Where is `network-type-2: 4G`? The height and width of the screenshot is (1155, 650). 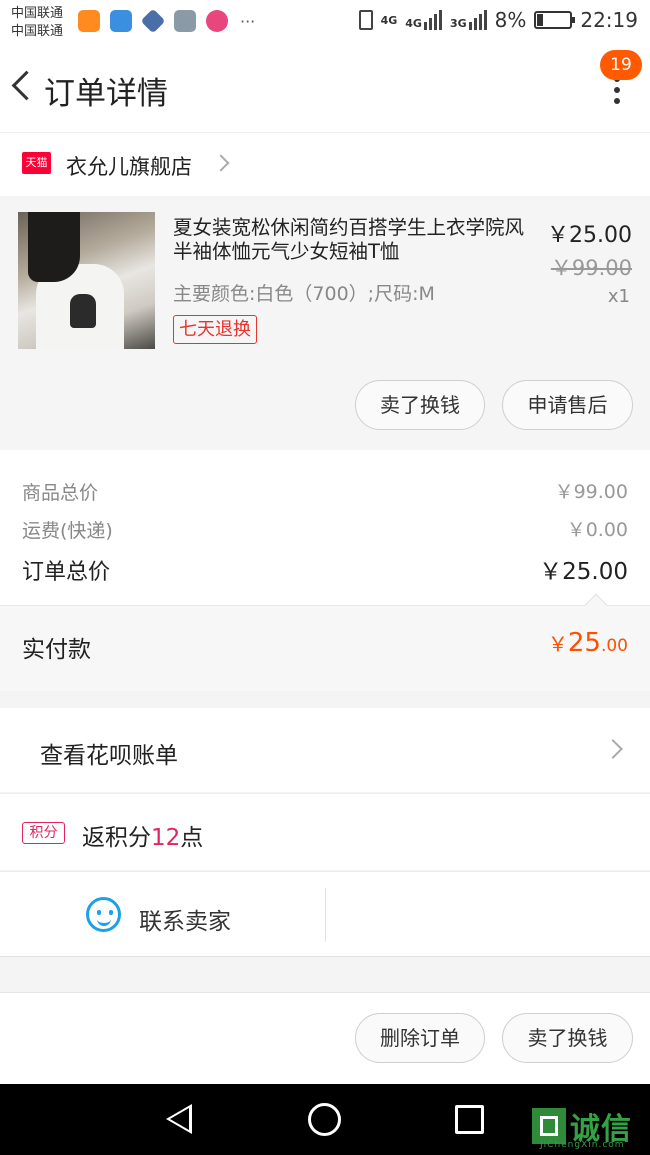
network-type-2: 4G is located at coordinates (413, 23).